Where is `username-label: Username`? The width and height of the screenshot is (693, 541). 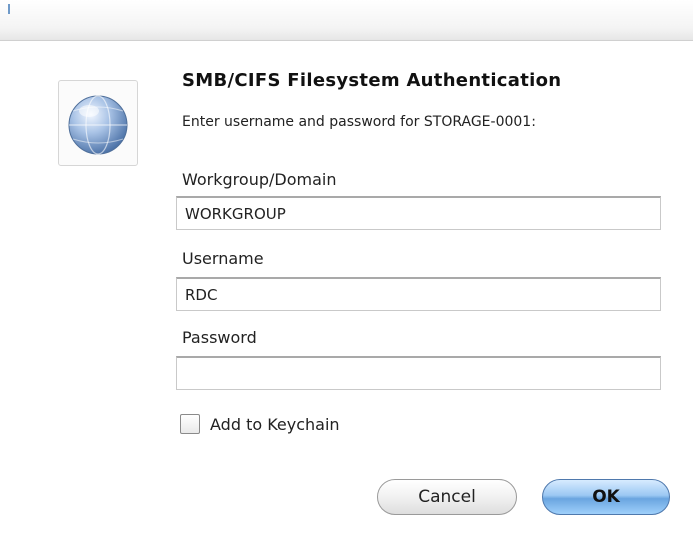
username-label: Username is located at coordinates (223, 258).